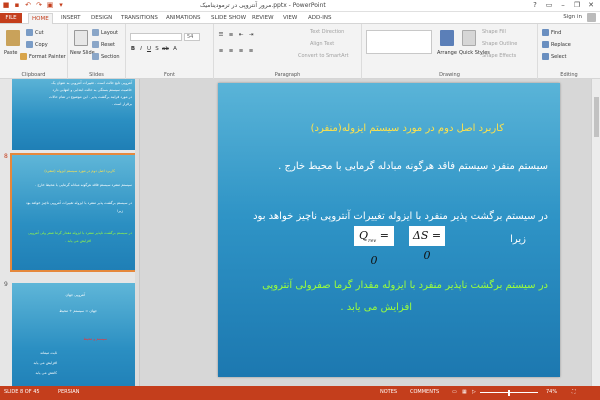 The height and width of the screenshot is (400, 600). Describe the element at coordinates (137, 232) in the screenshot. I see `thumbnails-scrollbar` at that location.